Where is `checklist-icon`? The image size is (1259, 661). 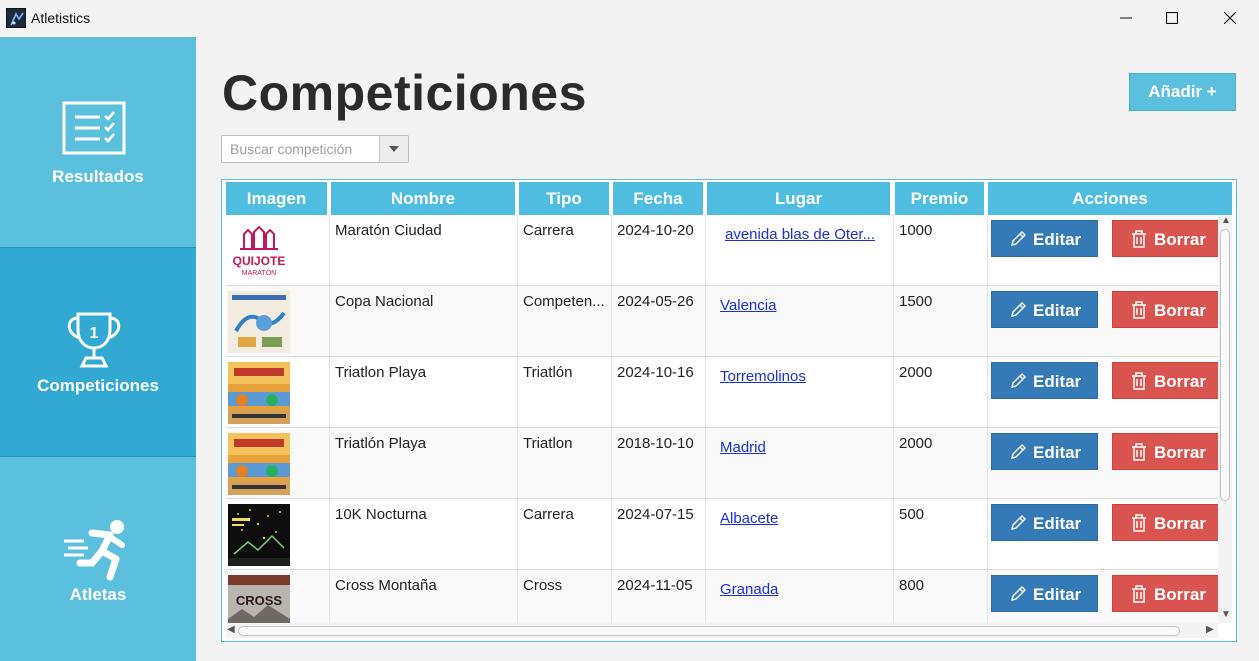
checklist-icon is located at coordinates (94, 128).